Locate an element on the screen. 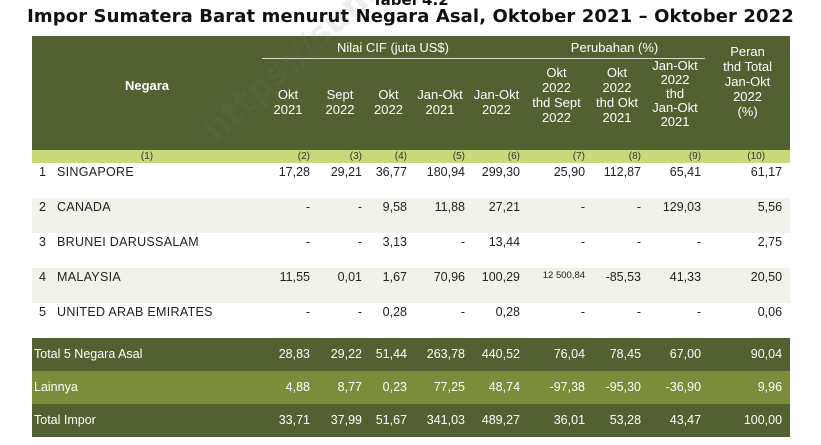  col-number: (8) is located at coordinates (617, 156).